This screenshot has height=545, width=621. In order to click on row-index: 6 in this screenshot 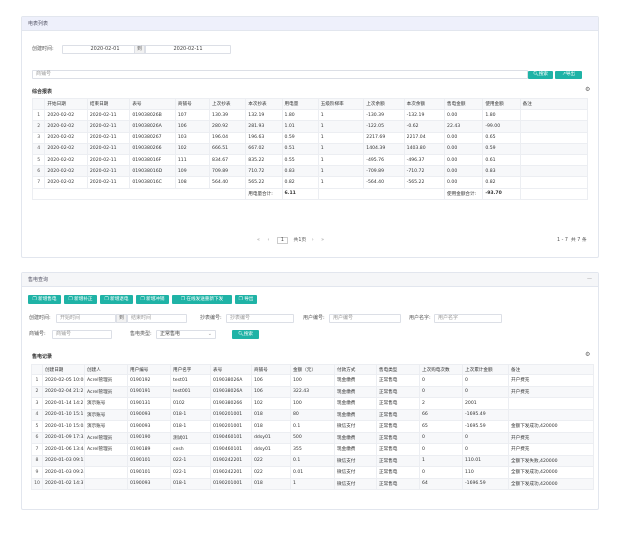, I will do `click(37, 438)`.